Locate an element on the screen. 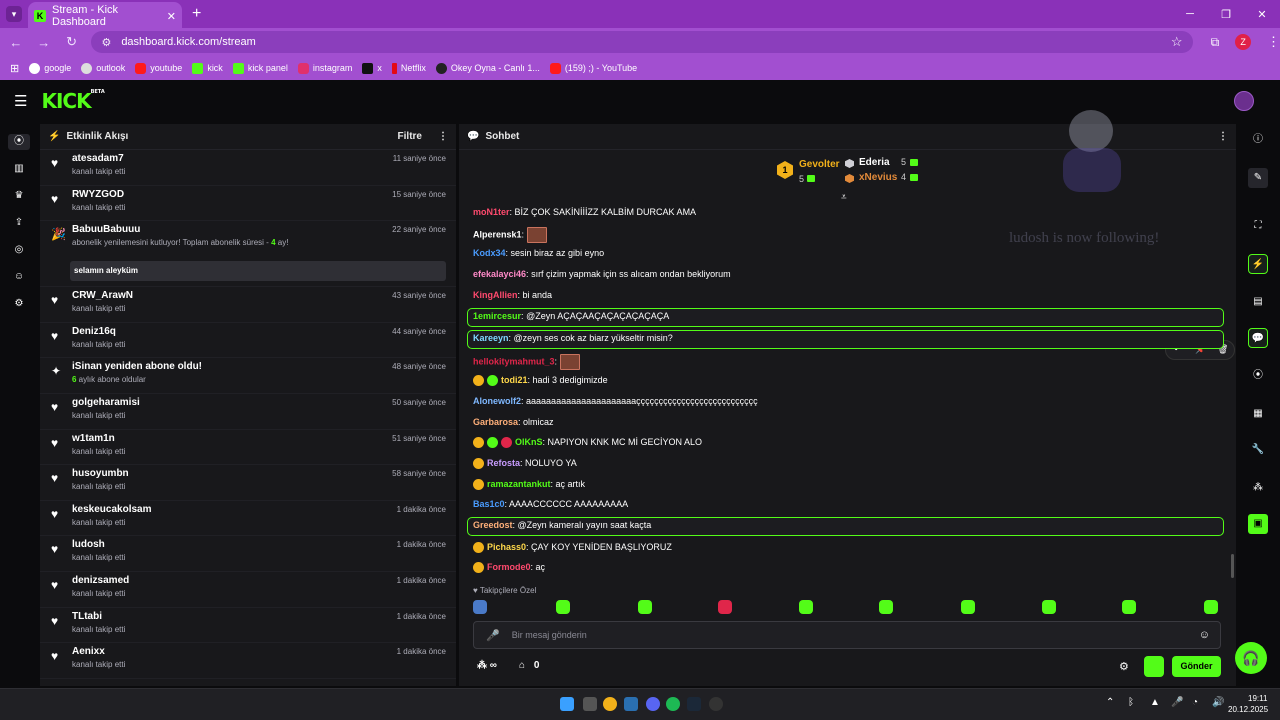 The image size is (1280, 720). clock-time: 19:11 is located at coordinates (1257, 698).